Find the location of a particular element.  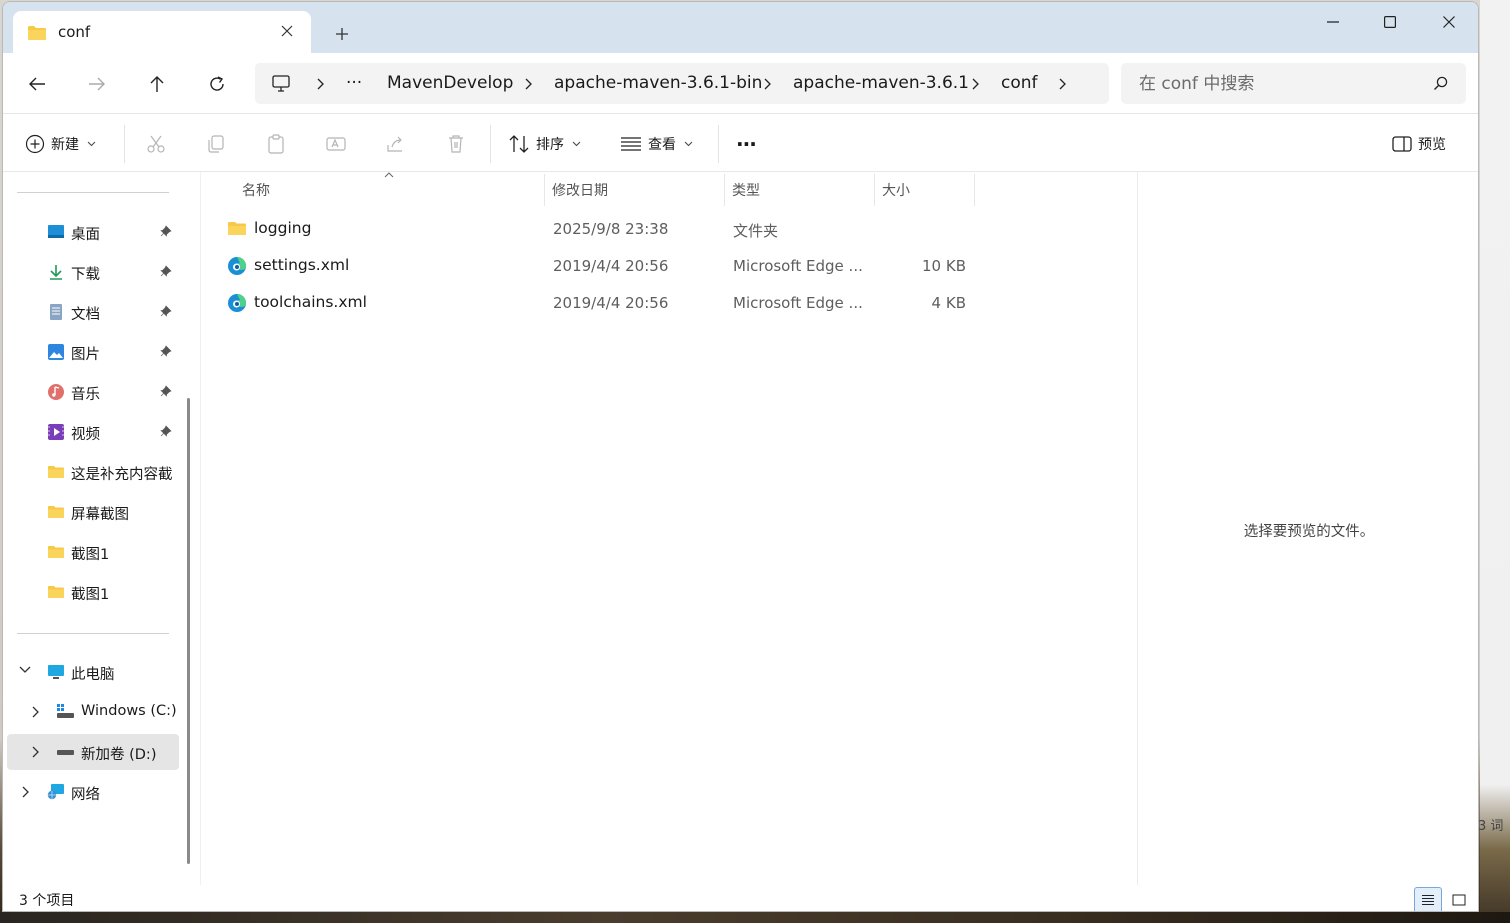

sidebar-item-drive-d: 新加卷 (D:) is located at coordinates (93, 752).